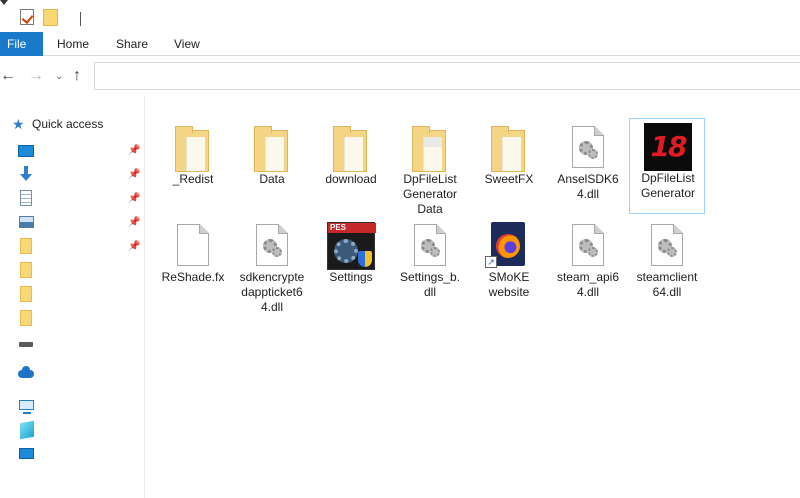 The height and width of the screenshot is (498, 800). What do you see at coordinates (68, 124) in the screenshot?
I see `sidebar-item-label: Quick access` at bounding box center [68, 124].